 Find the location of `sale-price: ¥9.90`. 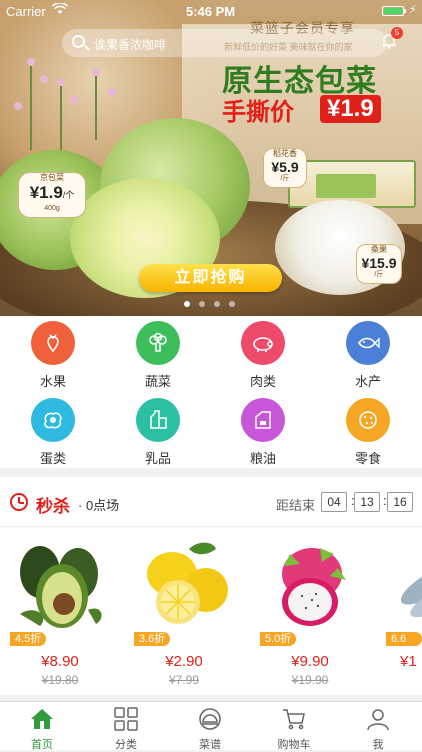

sale-price: ¥9.90 is located at coordinates (310, 661).